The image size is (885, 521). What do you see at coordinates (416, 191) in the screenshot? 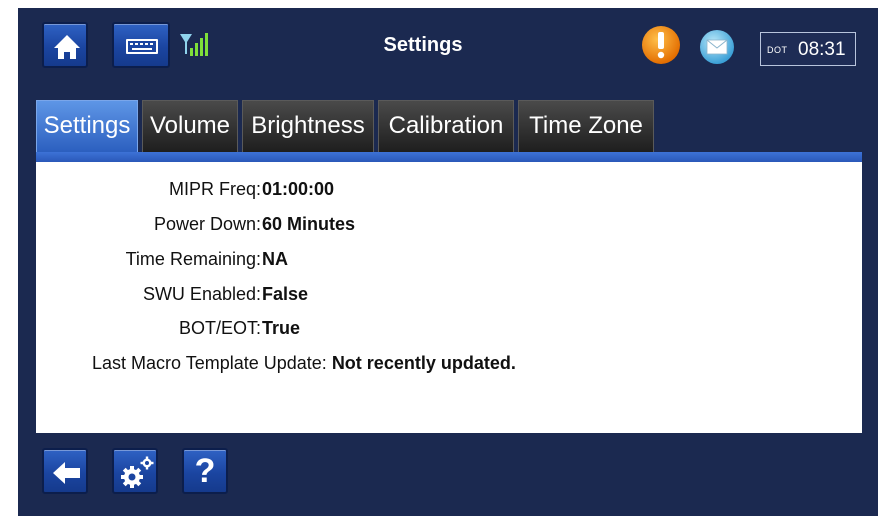
I see `mipr-freq-row: MIPR Freq: 01:00:00` at bounding box center [416, 191].